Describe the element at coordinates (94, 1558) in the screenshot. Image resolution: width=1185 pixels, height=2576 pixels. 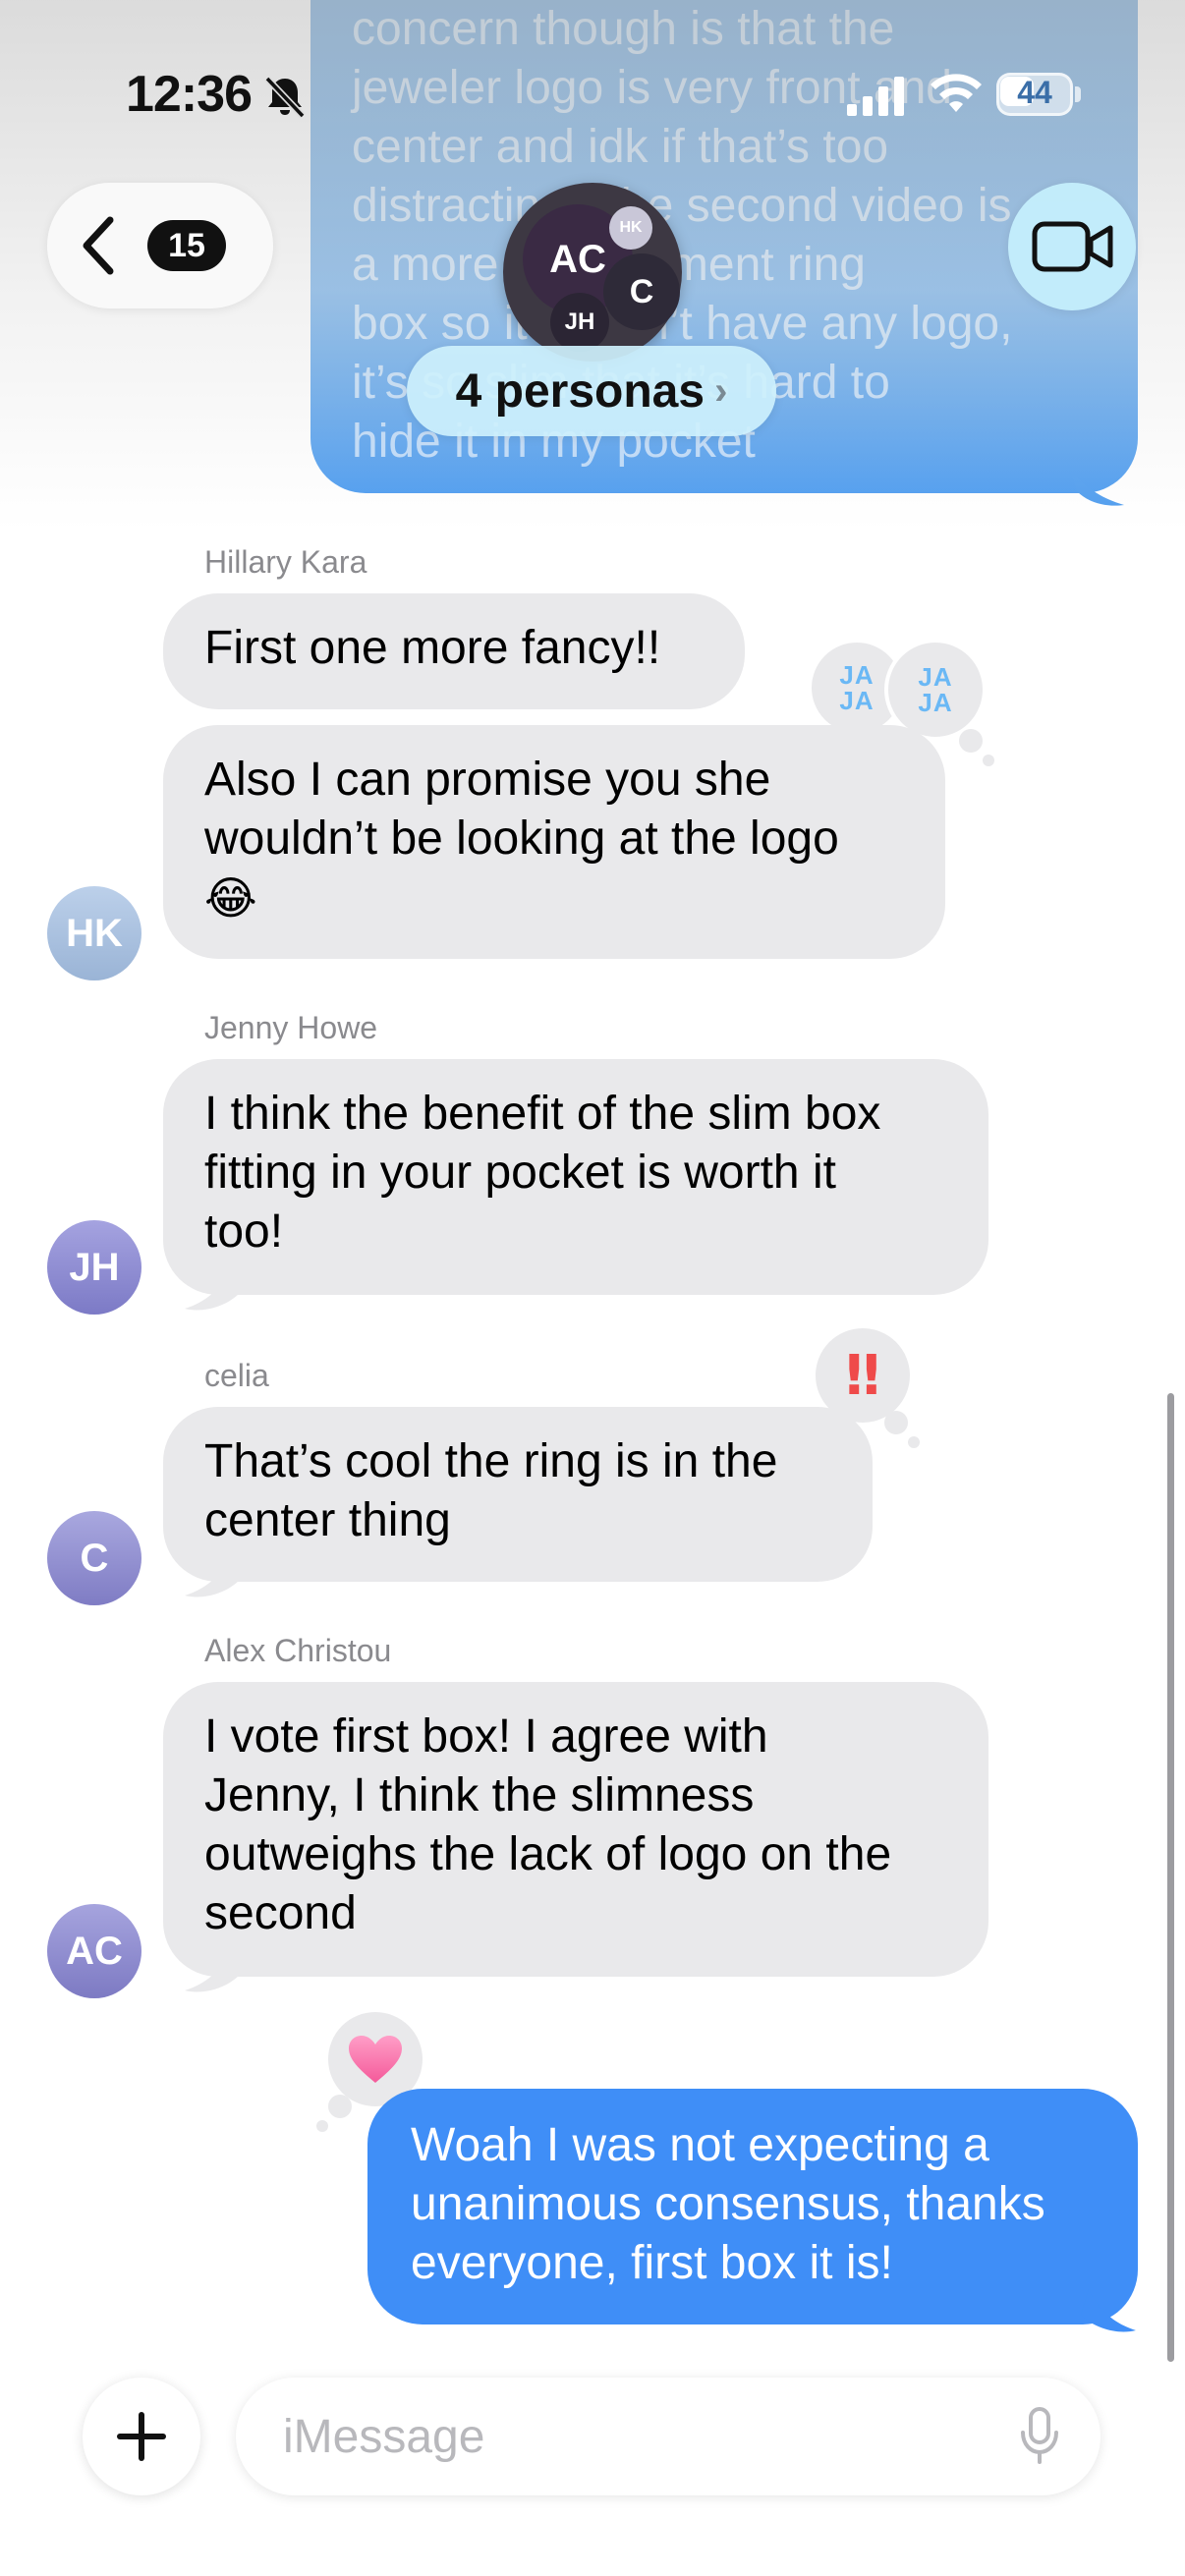
I see `avatar: C` at that location.